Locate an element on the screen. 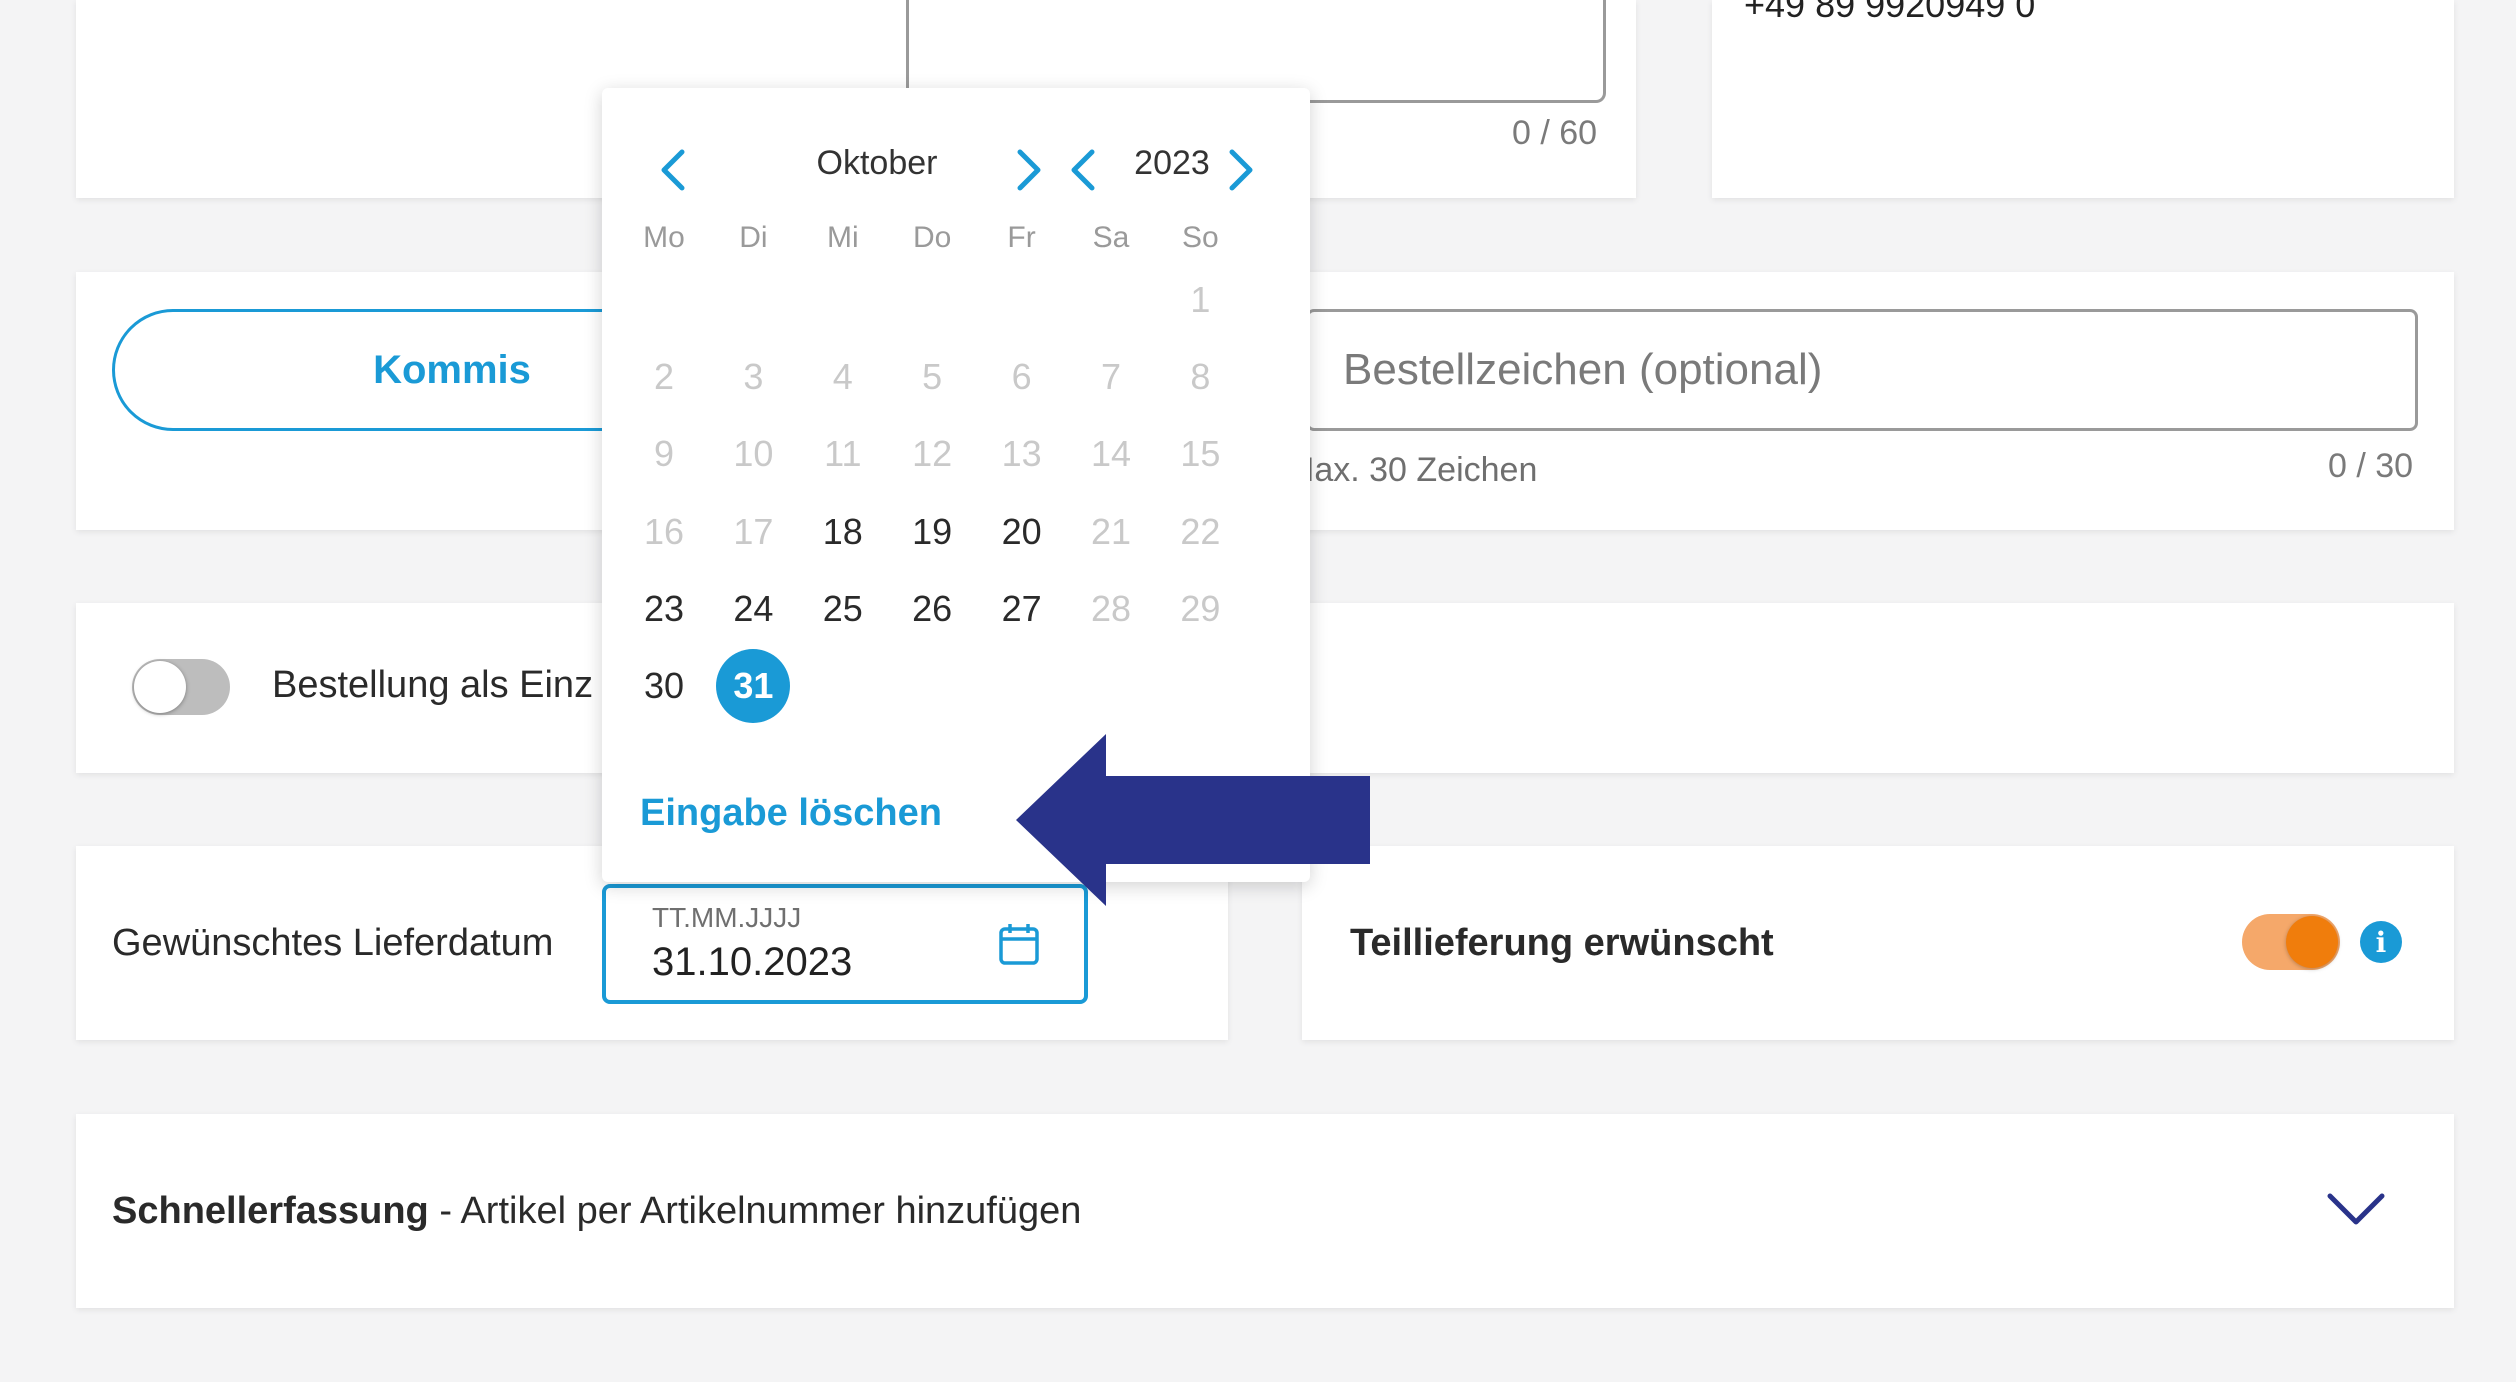  next-year-button is located at coordinates (1240, 170).